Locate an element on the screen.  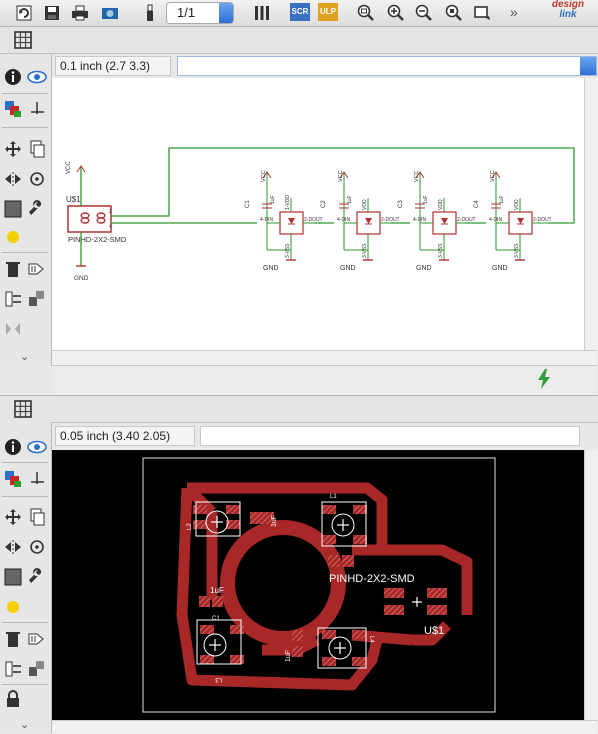
command-history-arrow-icon is located at coordinates (588, 66).